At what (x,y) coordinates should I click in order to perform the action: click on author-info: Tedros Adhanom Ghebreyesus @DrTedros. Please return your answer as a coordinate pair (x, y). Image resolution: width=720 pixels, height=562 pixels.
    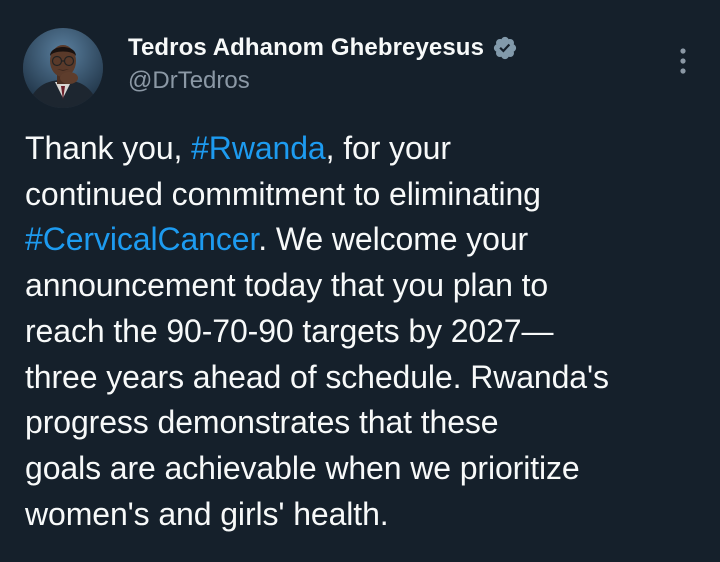
    Looking at the image, I should click on (323, 63).